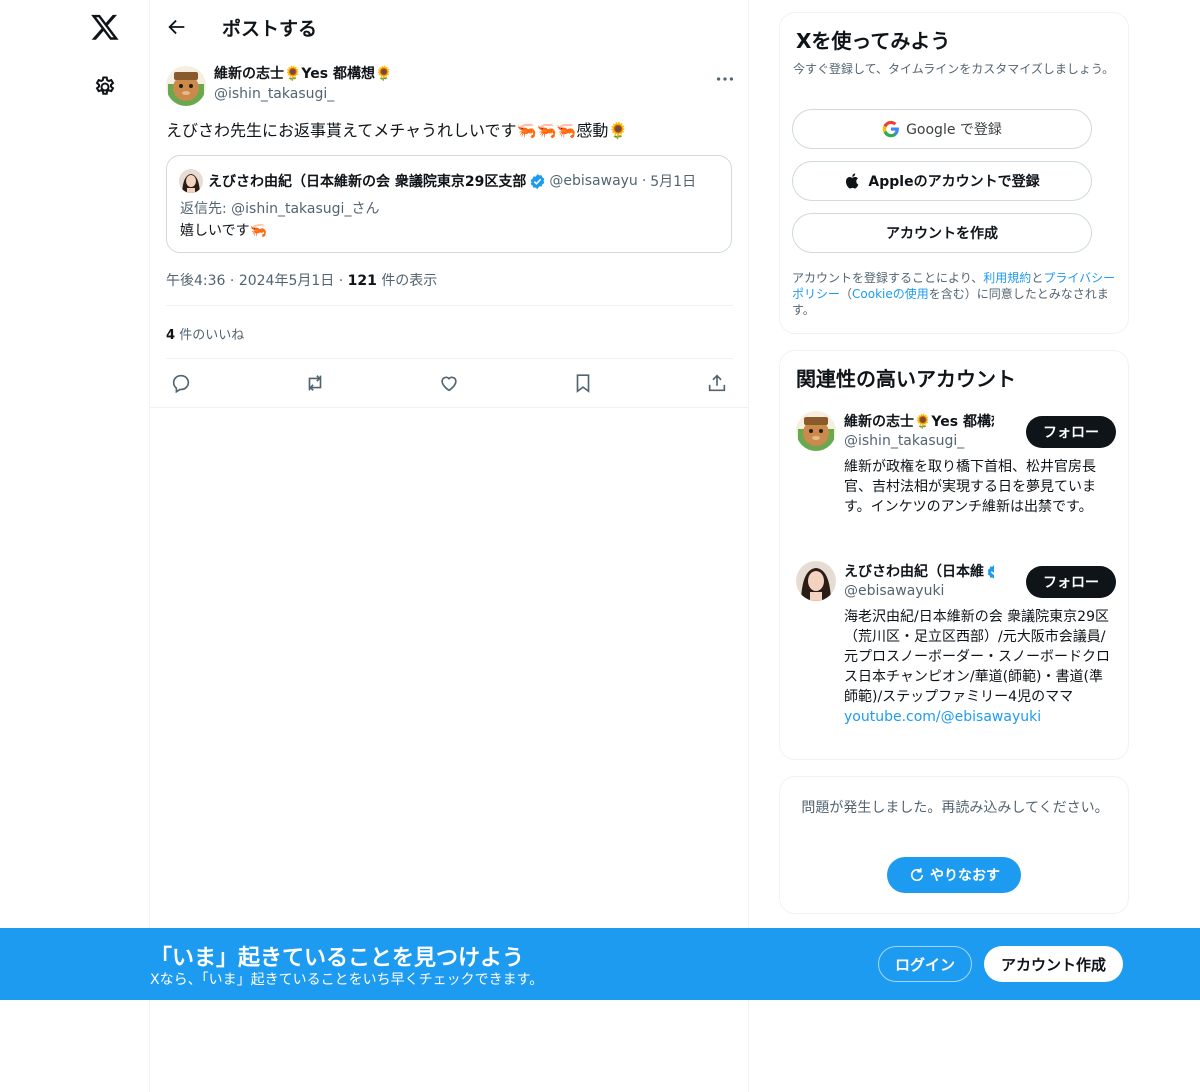 The height and width of the screenshot is (1092, 1200). What do you see at coordinates (583, 383) in the screenshot?
I see `bookmark-icon` at bounding box center [583, 383].